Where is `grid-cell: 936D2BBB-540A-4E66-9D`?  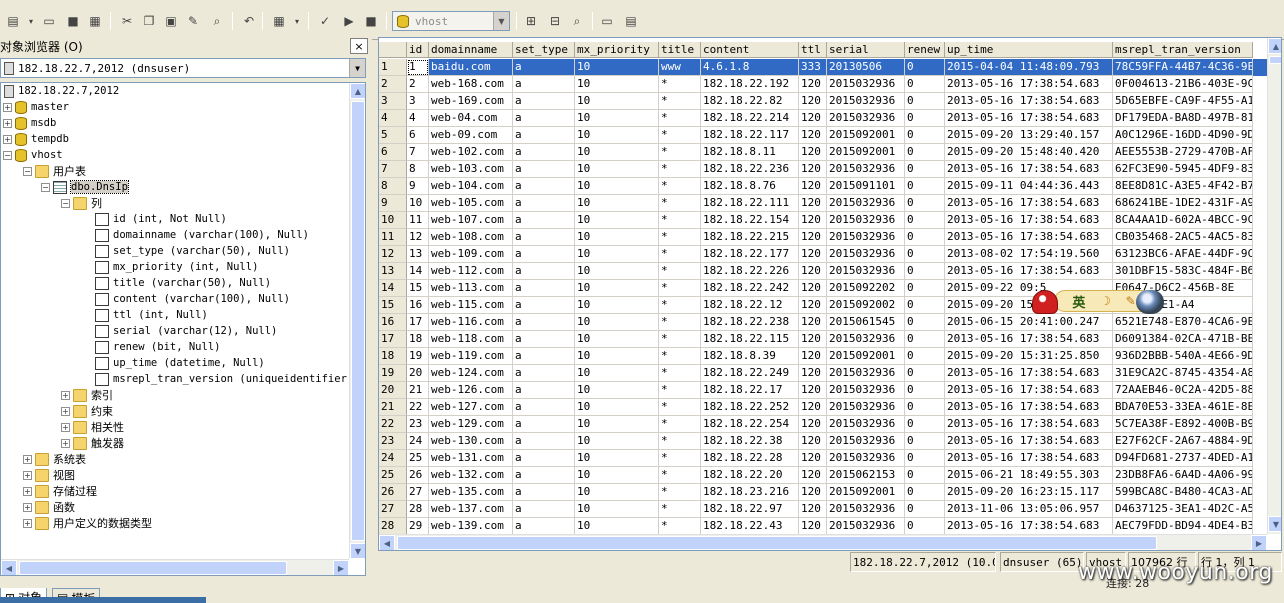
grid-cell: 936D2BBB-540A-4E66-9D is located at coordinates (1183, 356).